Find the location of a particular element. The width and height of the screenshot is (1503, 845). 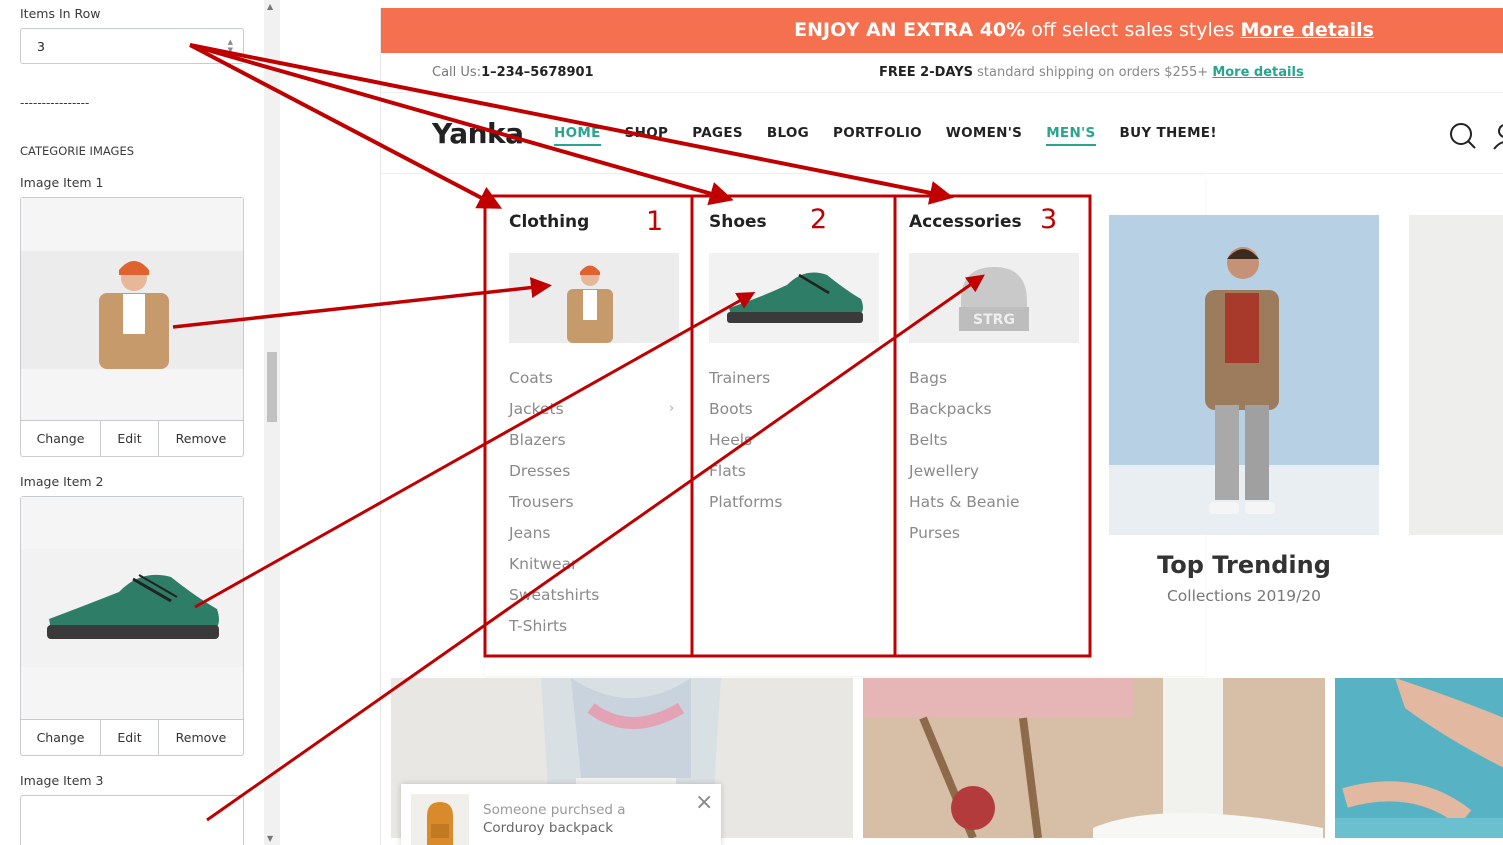

nav-blog: BLOG is located at coordinates (788, 135).